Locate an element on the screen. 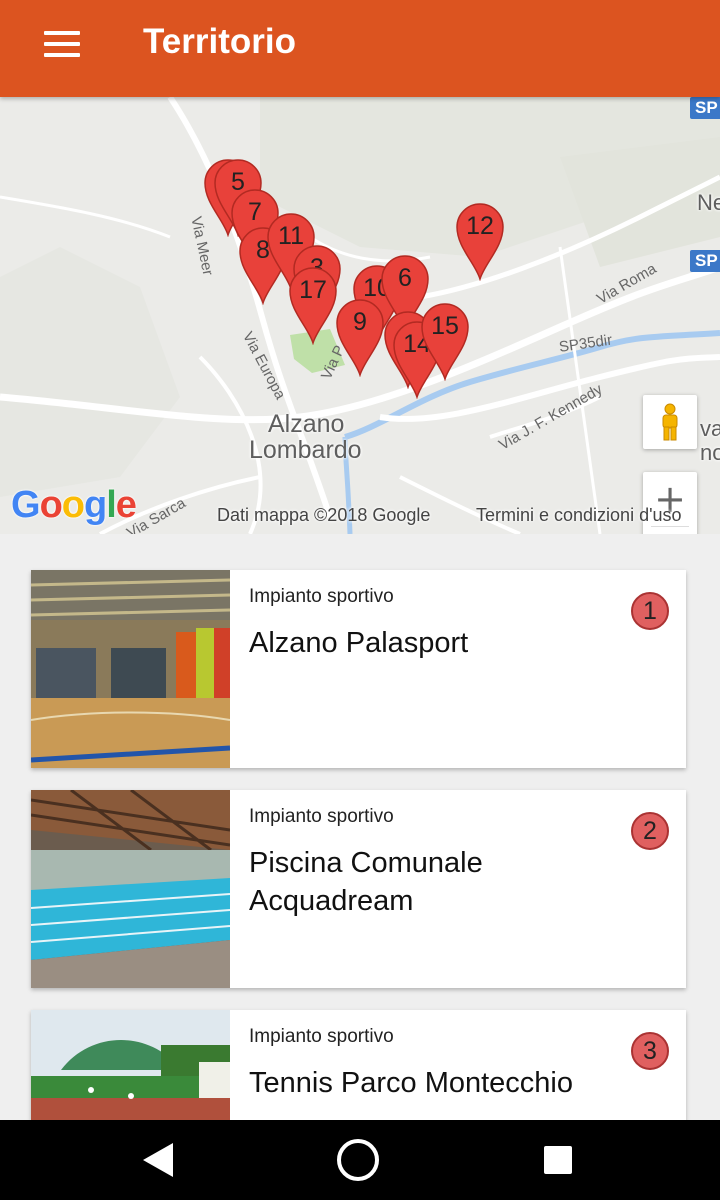 This screenshot has height=1200, width=720. map-marker-label: 9 is located at coordinates (360, 322).